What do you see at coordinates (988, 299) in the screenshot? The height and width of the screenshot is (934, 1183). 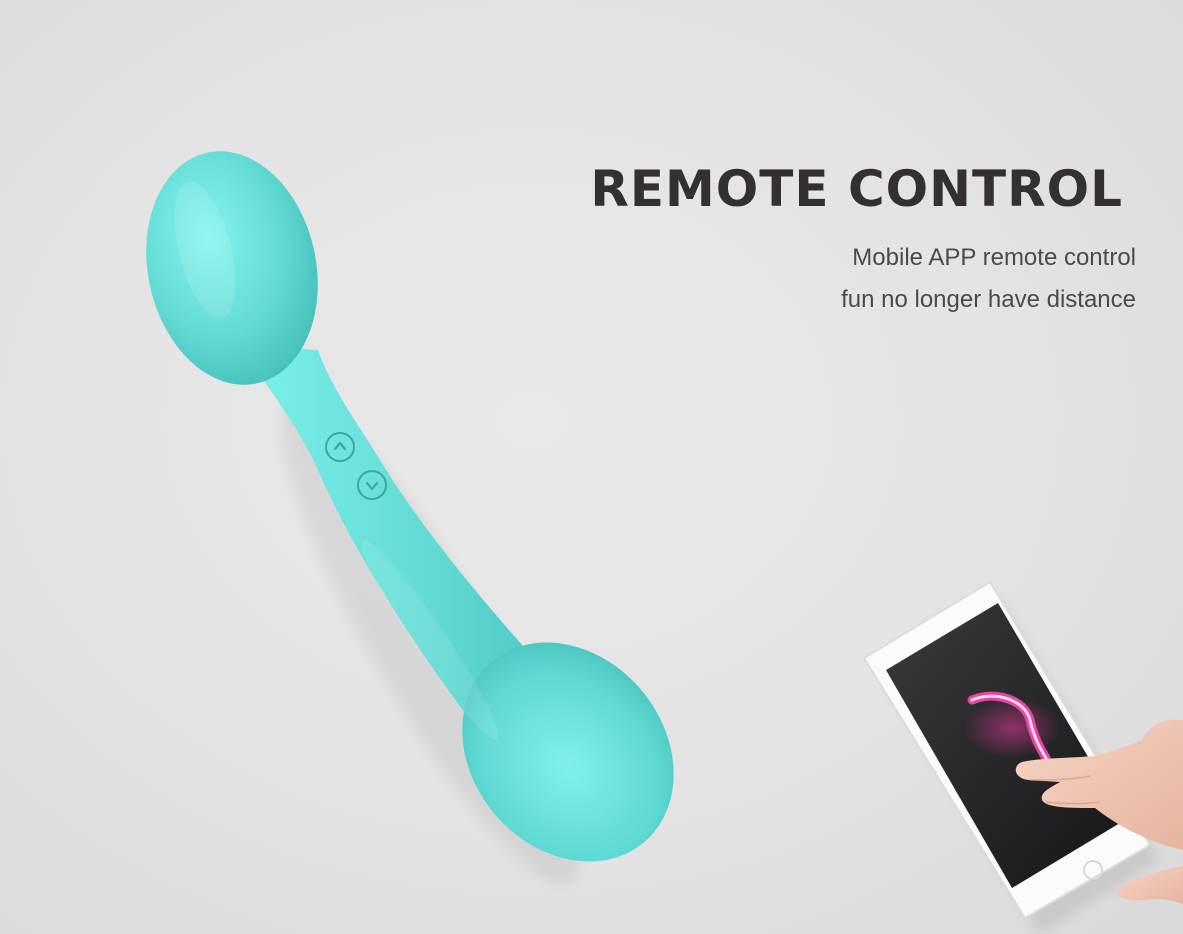 I see `subtitle-line-2: fun no longer have distance` at bounding box center [988, 299].